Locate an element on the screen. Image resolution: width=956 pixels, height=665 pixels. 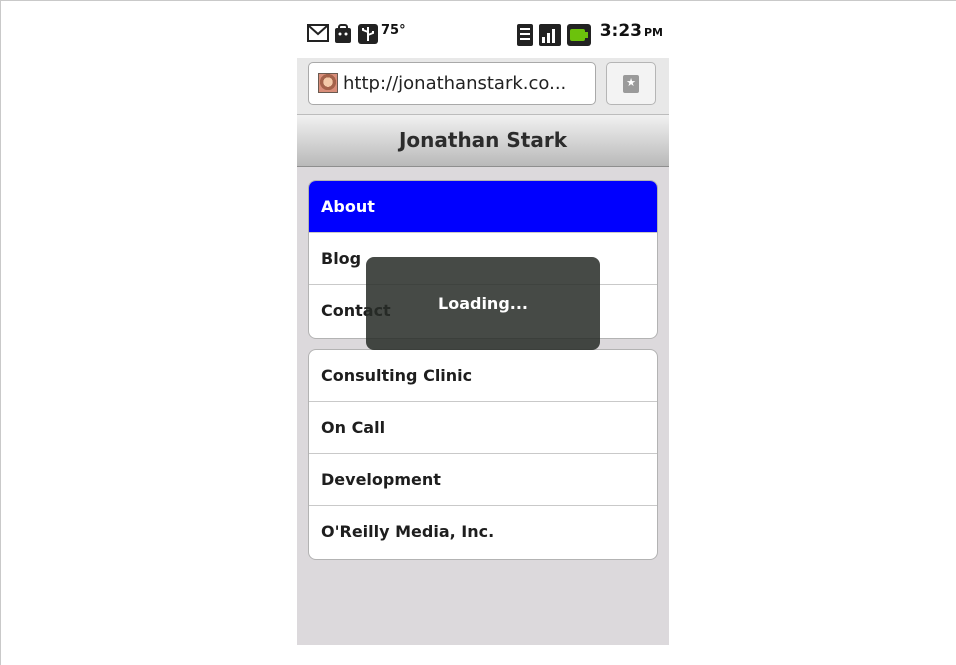
page-toolbar: Jonathan Stark is located at coordinates (483, 141).